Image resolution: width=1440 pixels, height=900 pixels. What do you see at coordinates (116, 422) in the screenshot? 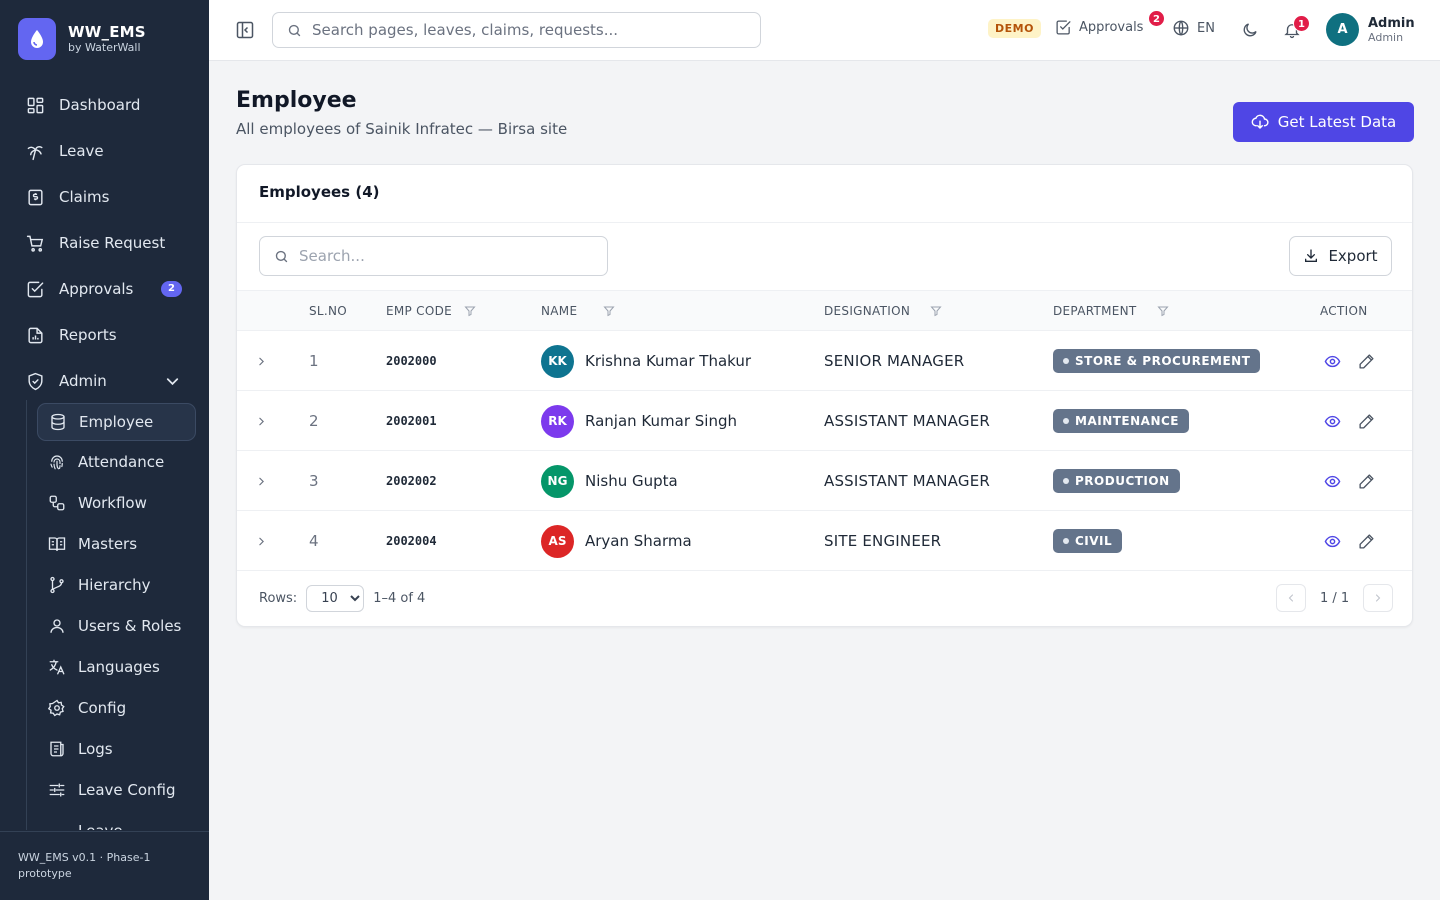
I see `sidebar-item-employee: Employee` at bounding box center [116, 422].